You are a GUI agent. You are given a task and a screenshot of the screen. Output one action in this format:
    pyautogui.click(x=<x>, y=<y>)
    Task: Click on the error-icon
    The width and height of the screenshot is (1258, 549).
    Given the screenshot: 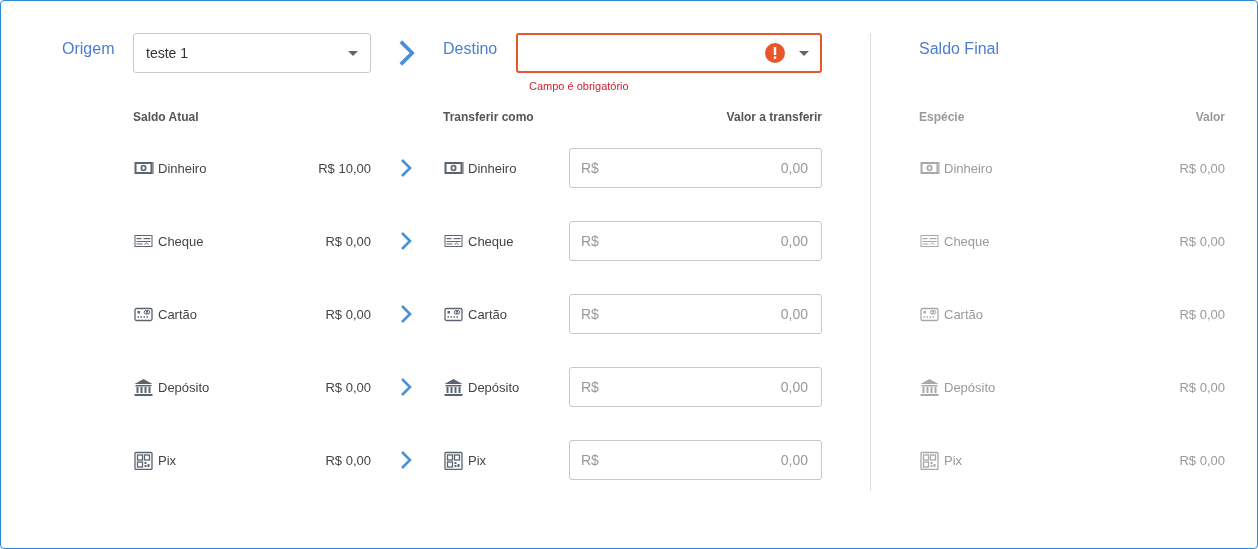 What is the action you would take?
    pyautogui.click(x=775, y=53)
    